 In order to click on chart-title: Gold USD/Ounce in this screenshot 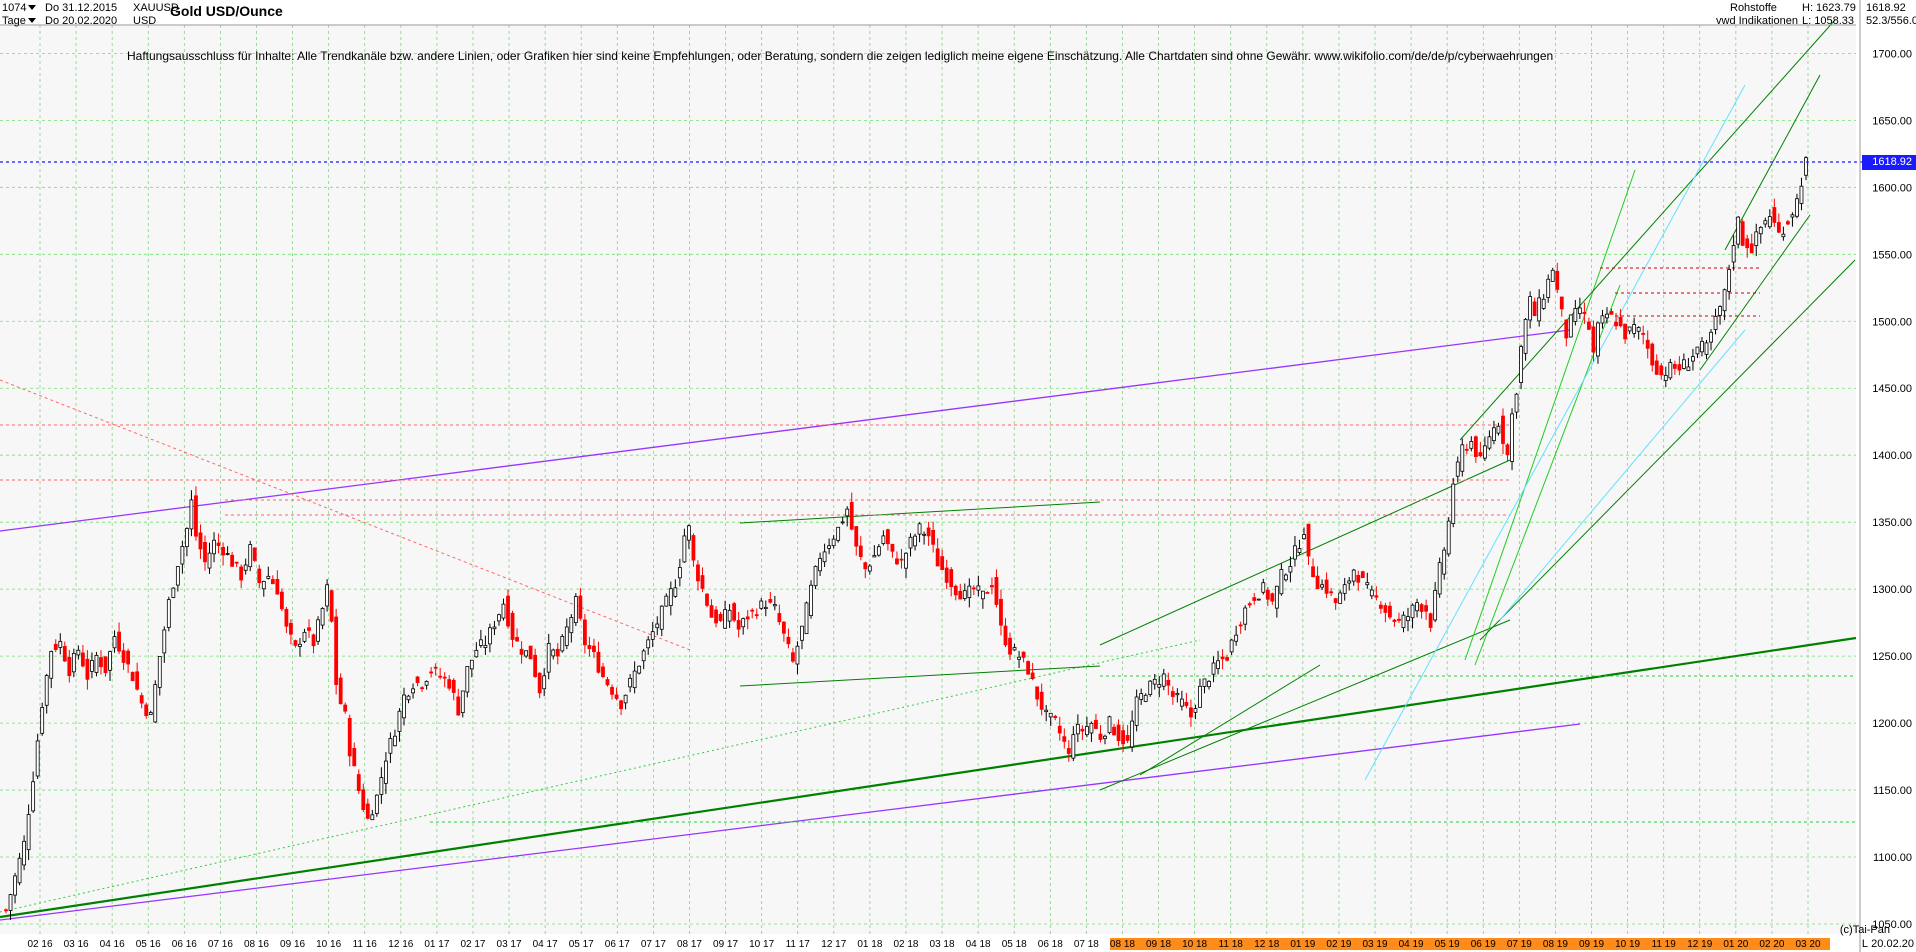, I will do `click(226, 11)`.